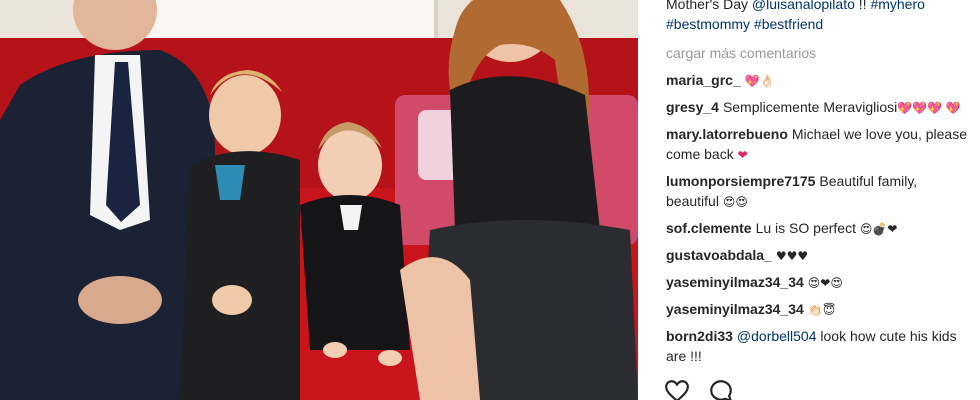  Describe the element at coordinates (709, 6) in the screenshot. I see `caption-text: Mother's Day` at that location.